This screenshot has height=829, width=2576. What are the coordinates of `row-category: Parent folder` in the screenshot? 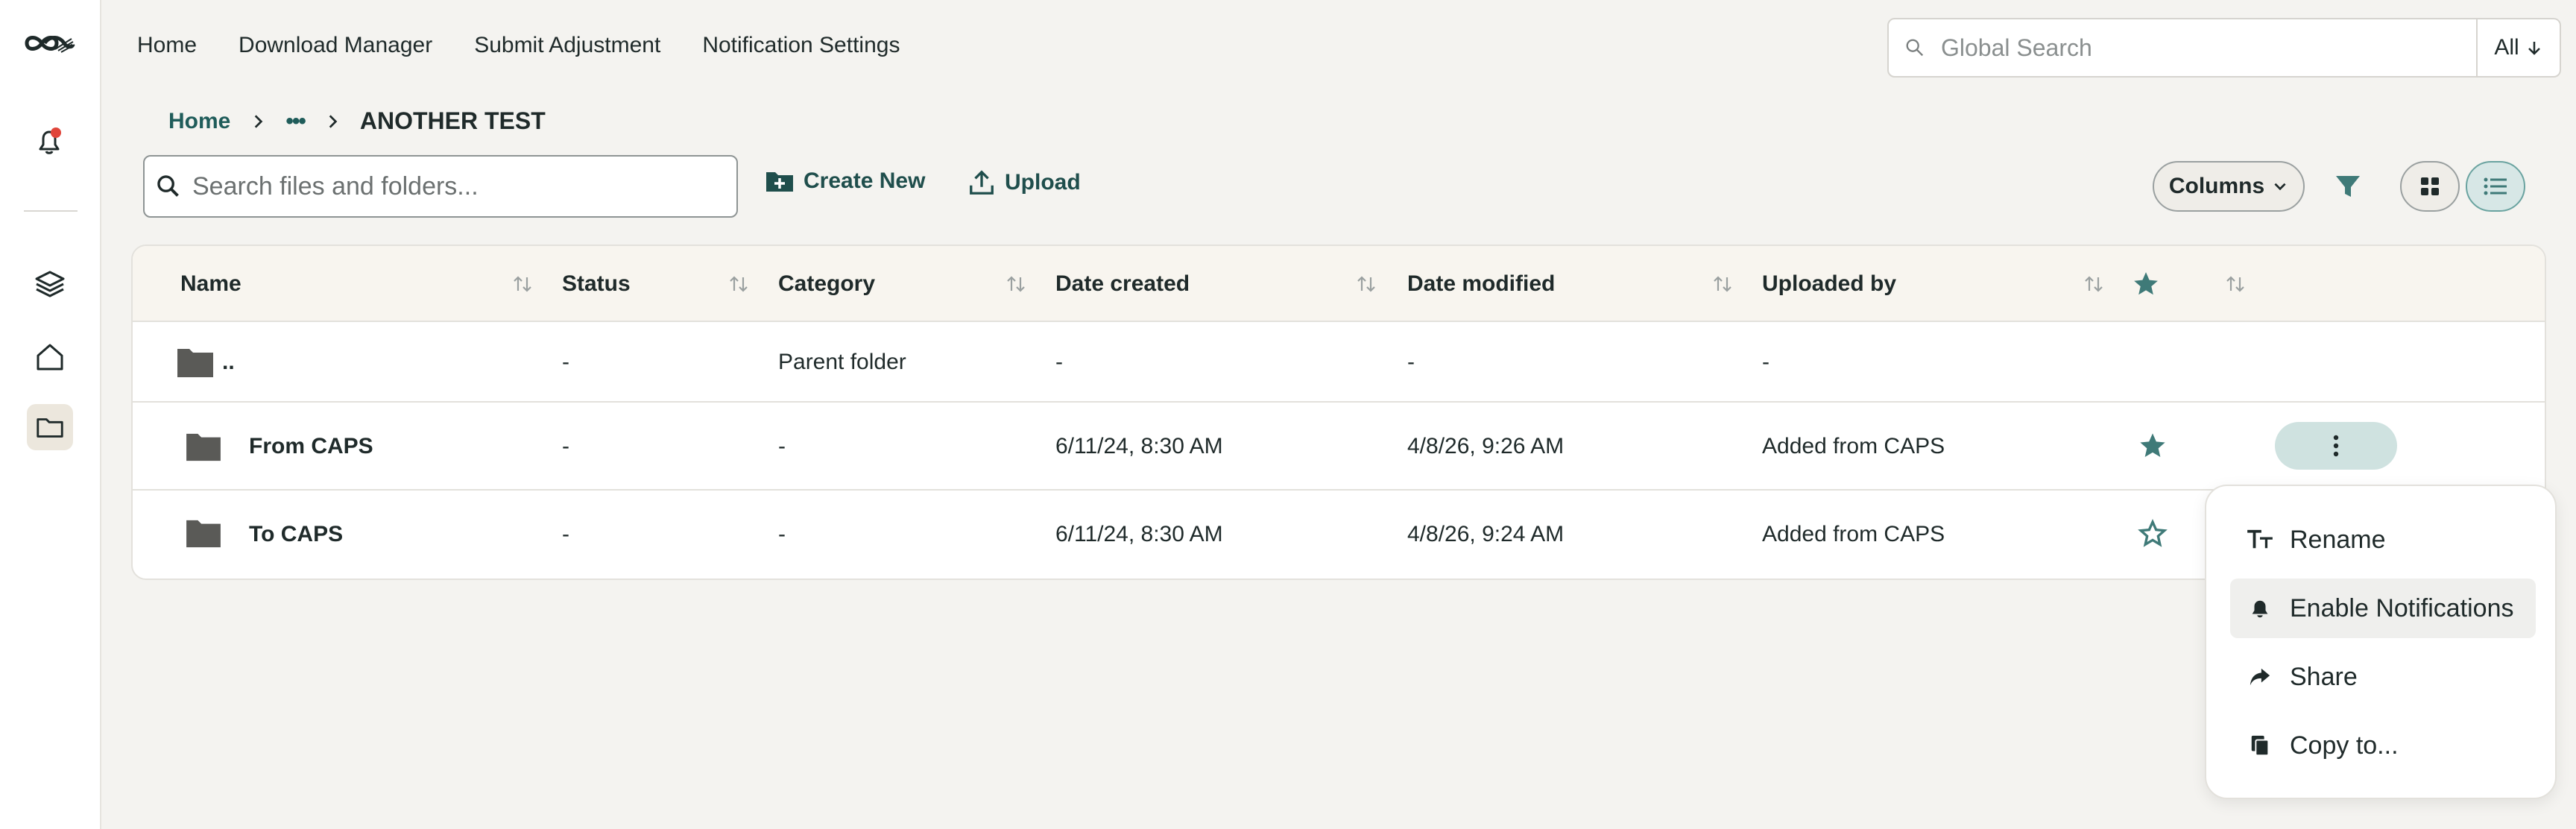 It's located at (842, 362).